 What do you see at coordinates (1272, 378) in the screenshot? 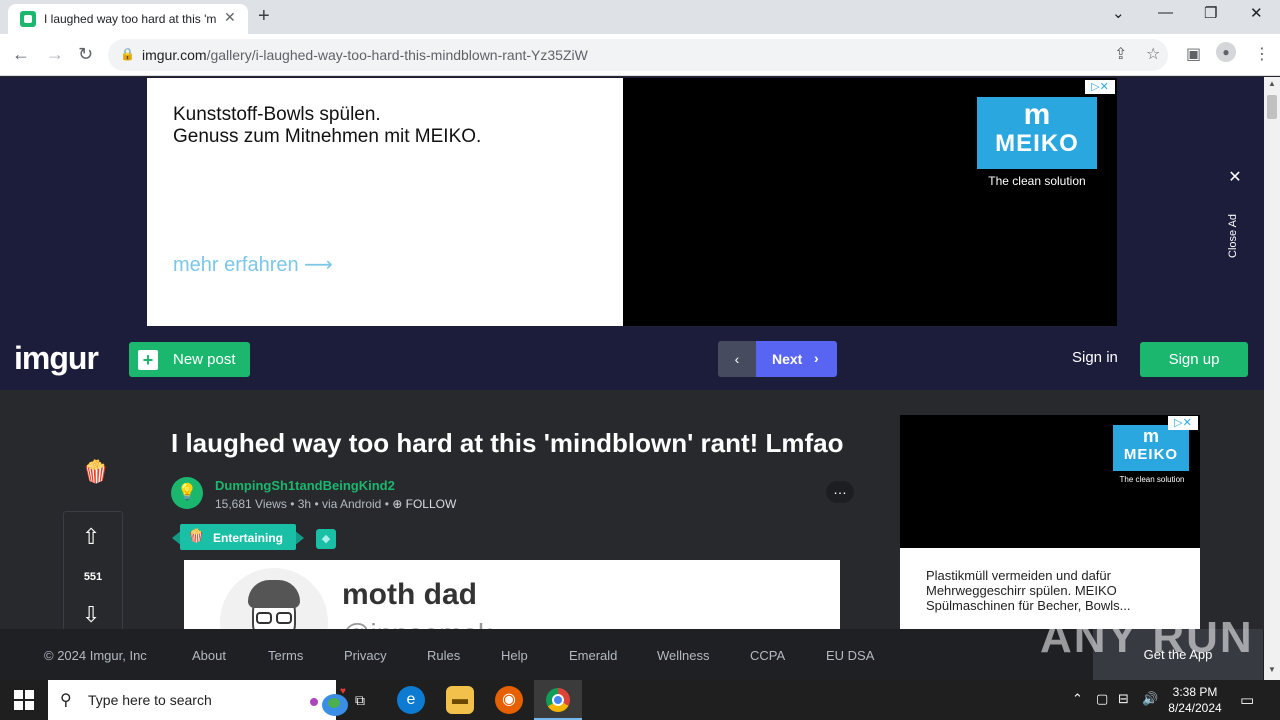
I see `page-scrollbar: ▲ ▼` at bounding box center [1272, 378].